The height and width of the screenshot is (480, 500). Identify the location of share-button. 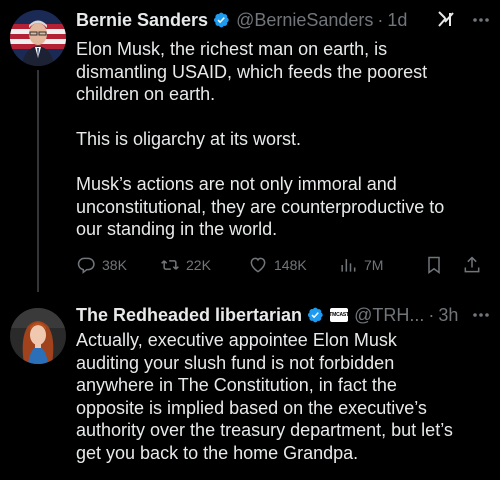
(475, 265).